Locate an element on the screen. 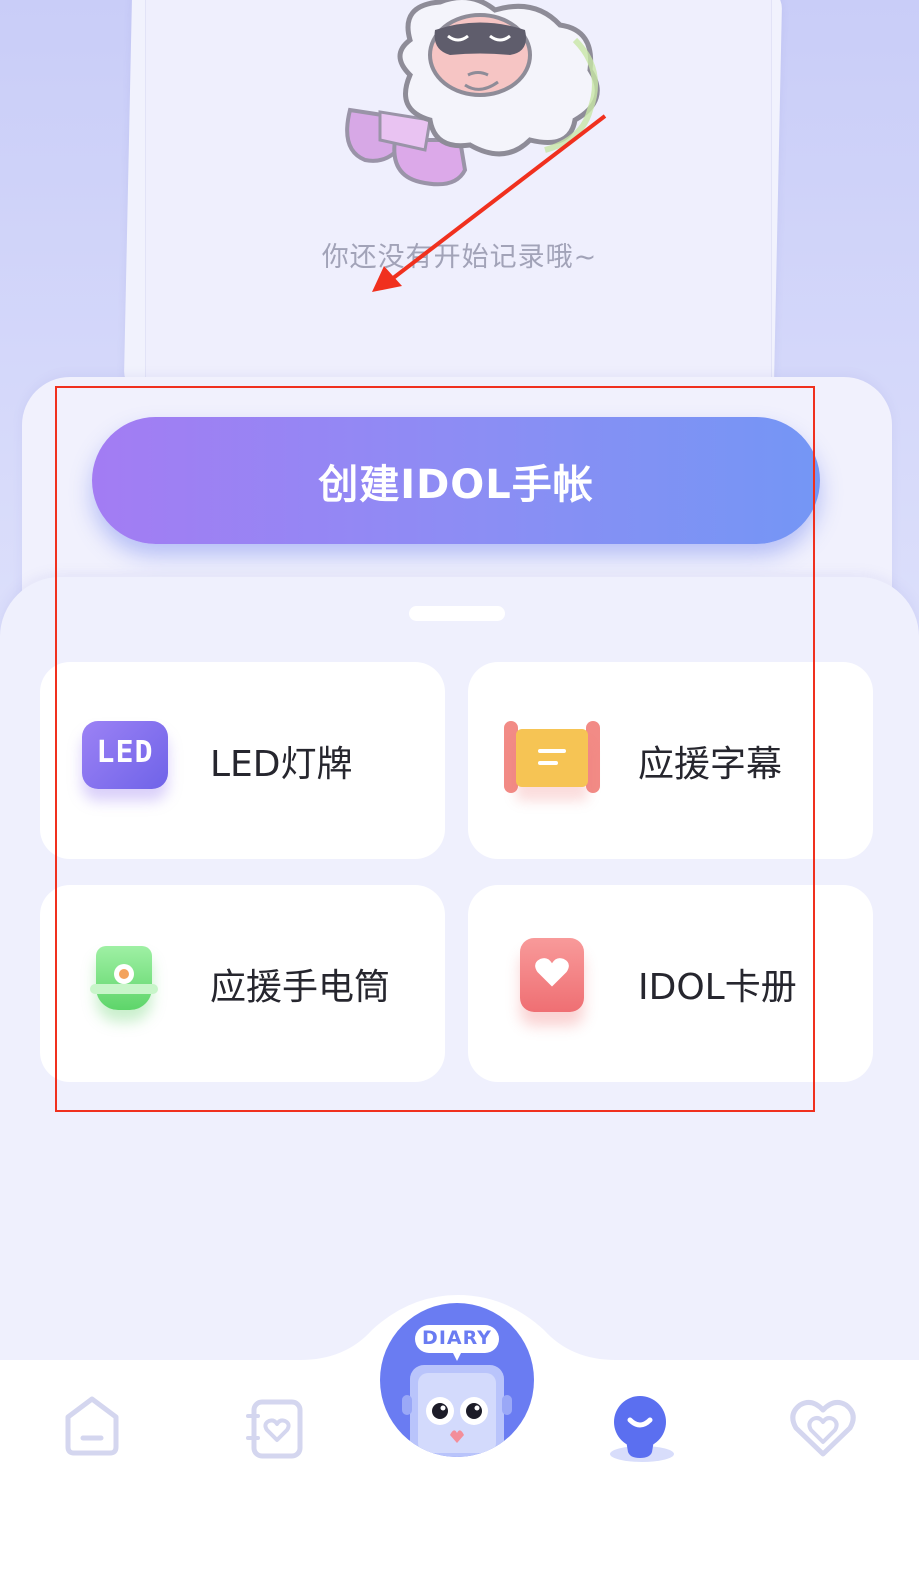 The image size is (919, 1577). home-icon is located at coordinates (92, 1426).